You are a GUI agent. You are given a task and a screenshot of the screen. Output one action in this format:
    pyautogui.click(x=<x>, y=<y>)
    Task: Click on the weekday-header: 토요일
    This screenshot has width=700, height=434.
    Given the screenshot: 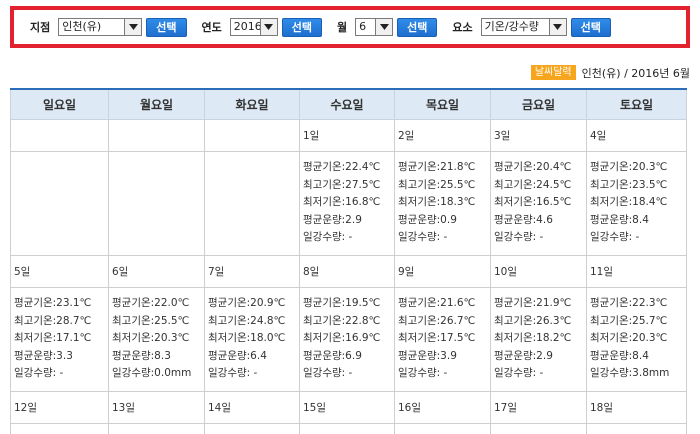 What is the action you would take?
    pyautogui.click(x=636, y=104)
    